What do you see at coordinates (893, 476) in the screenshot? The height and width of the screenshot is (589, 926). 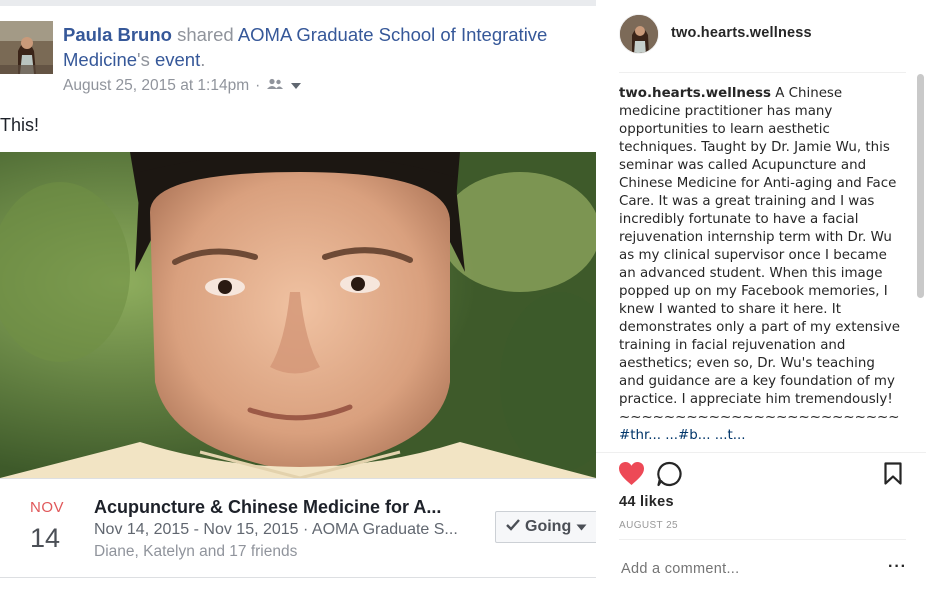 I see `bookmark-icon` at bounding box center [893, 476].